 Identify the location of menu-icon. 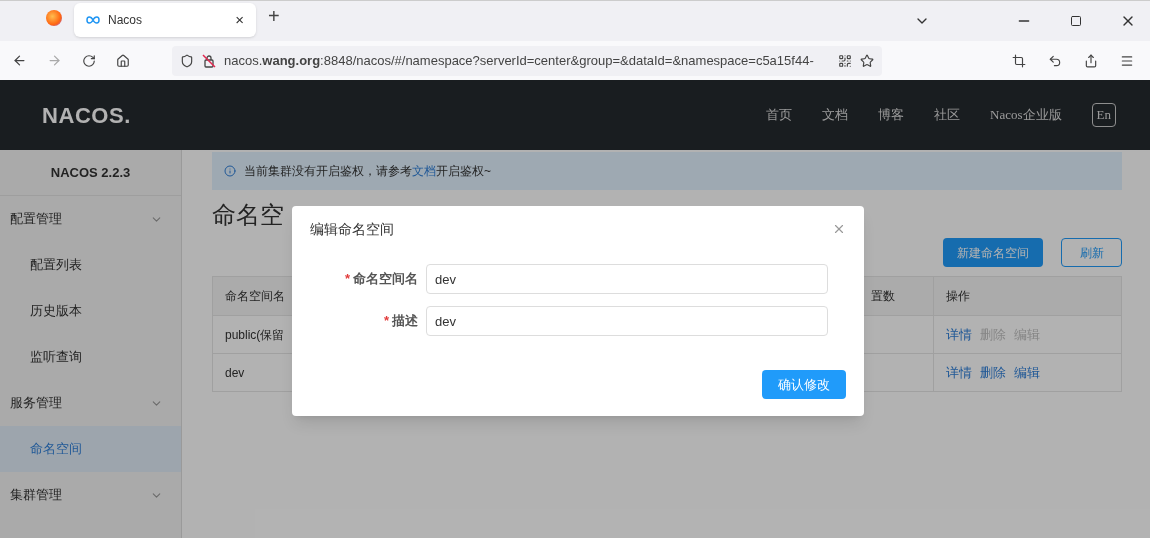
(1127, 60).